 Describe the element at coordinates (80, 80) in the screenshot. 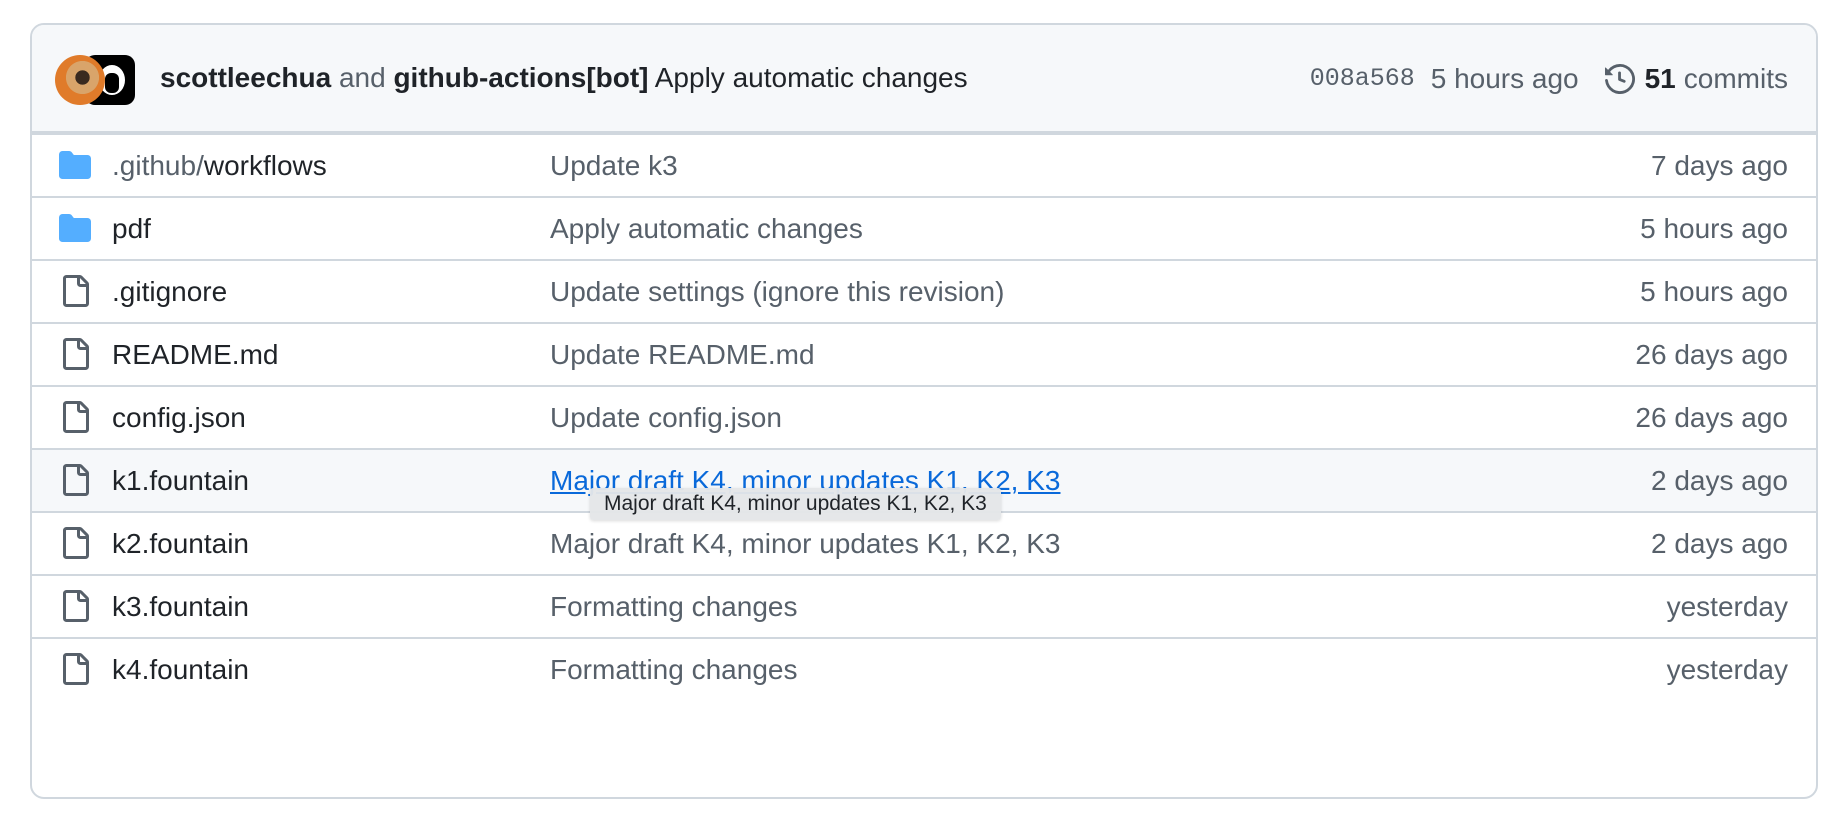

I see `user-avatar` at that location.